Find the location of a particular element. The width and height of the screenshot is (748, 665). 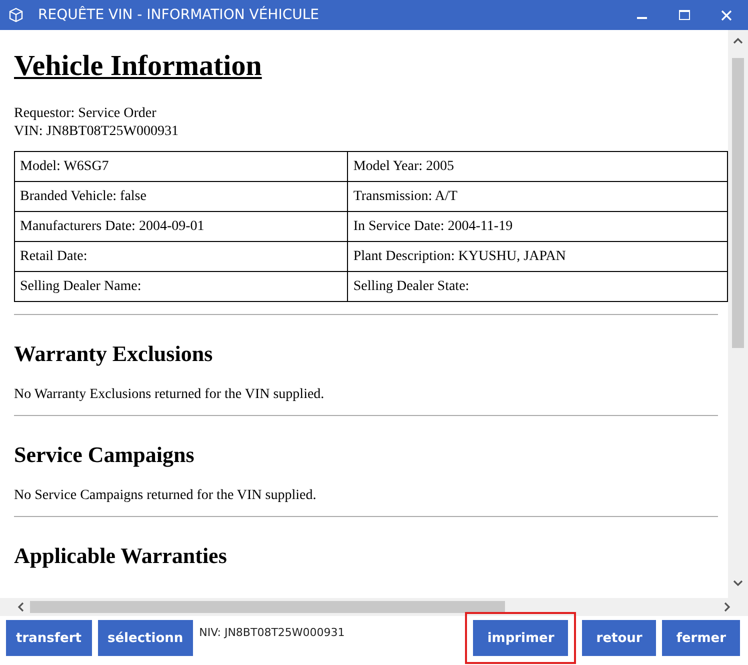

window-title: REQUÊTE VIN - INFORMATION VÉHICULE is located at coordinates (179, 15).